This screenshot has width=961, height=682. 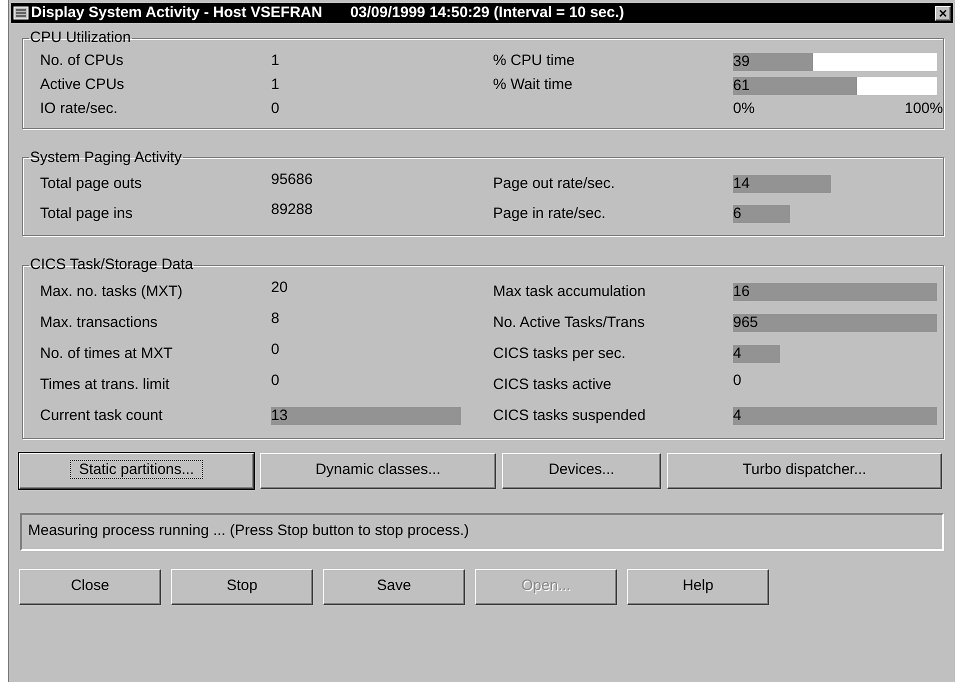 What do you see at coordinates (835, 323) in the screenshot?
I see `bar: 965` at bounding box center [835, 323].